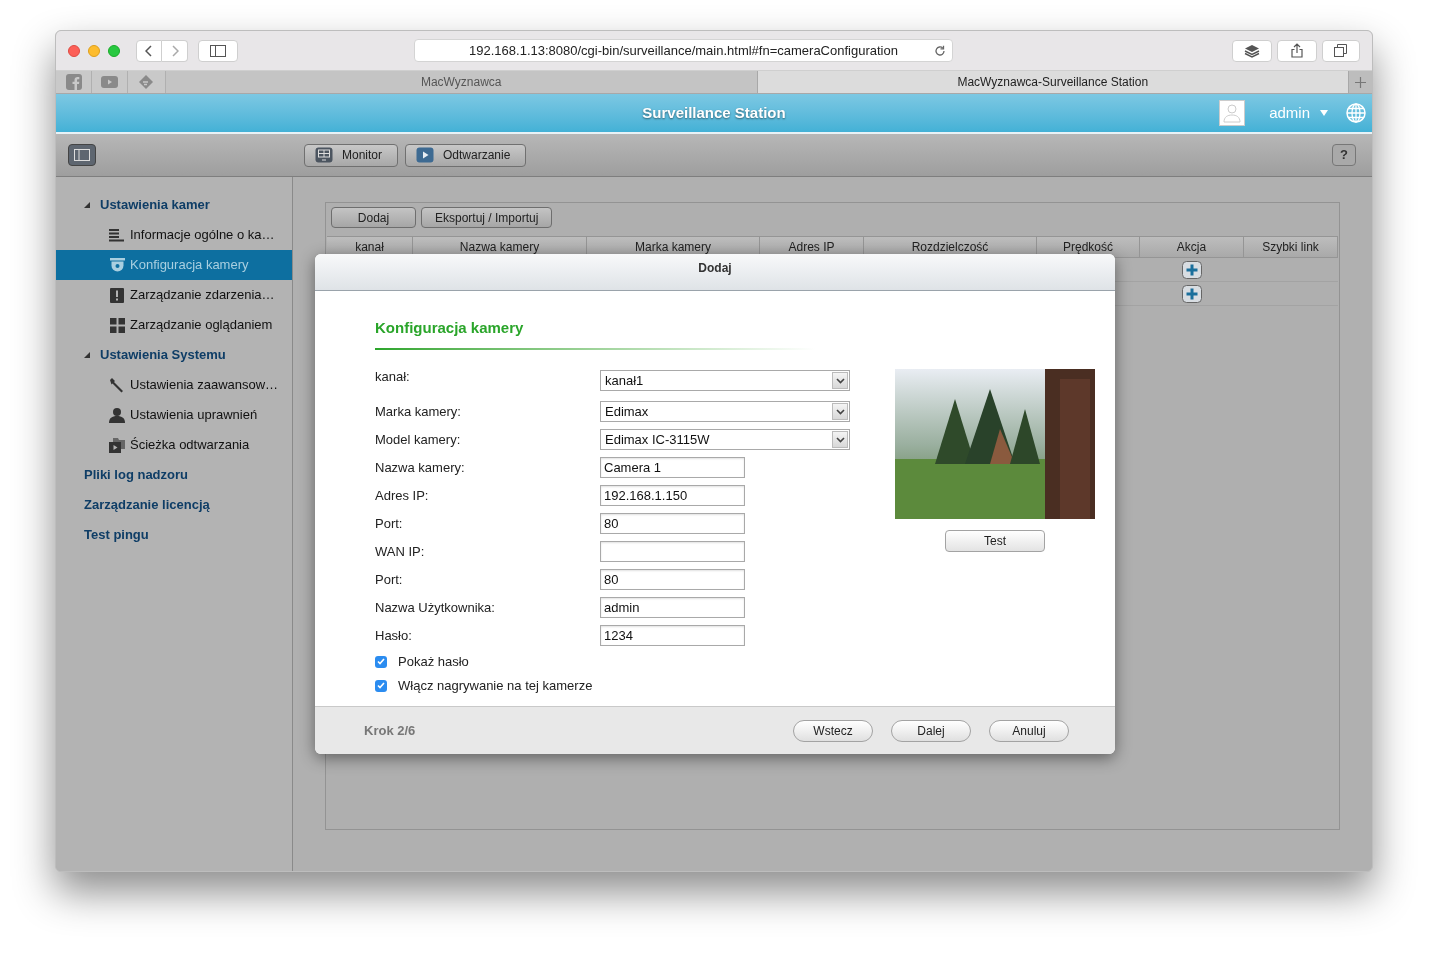 The height and width of the screenshot is (953, 1429). I want to click on sidebar-icon, so click(218, 50).